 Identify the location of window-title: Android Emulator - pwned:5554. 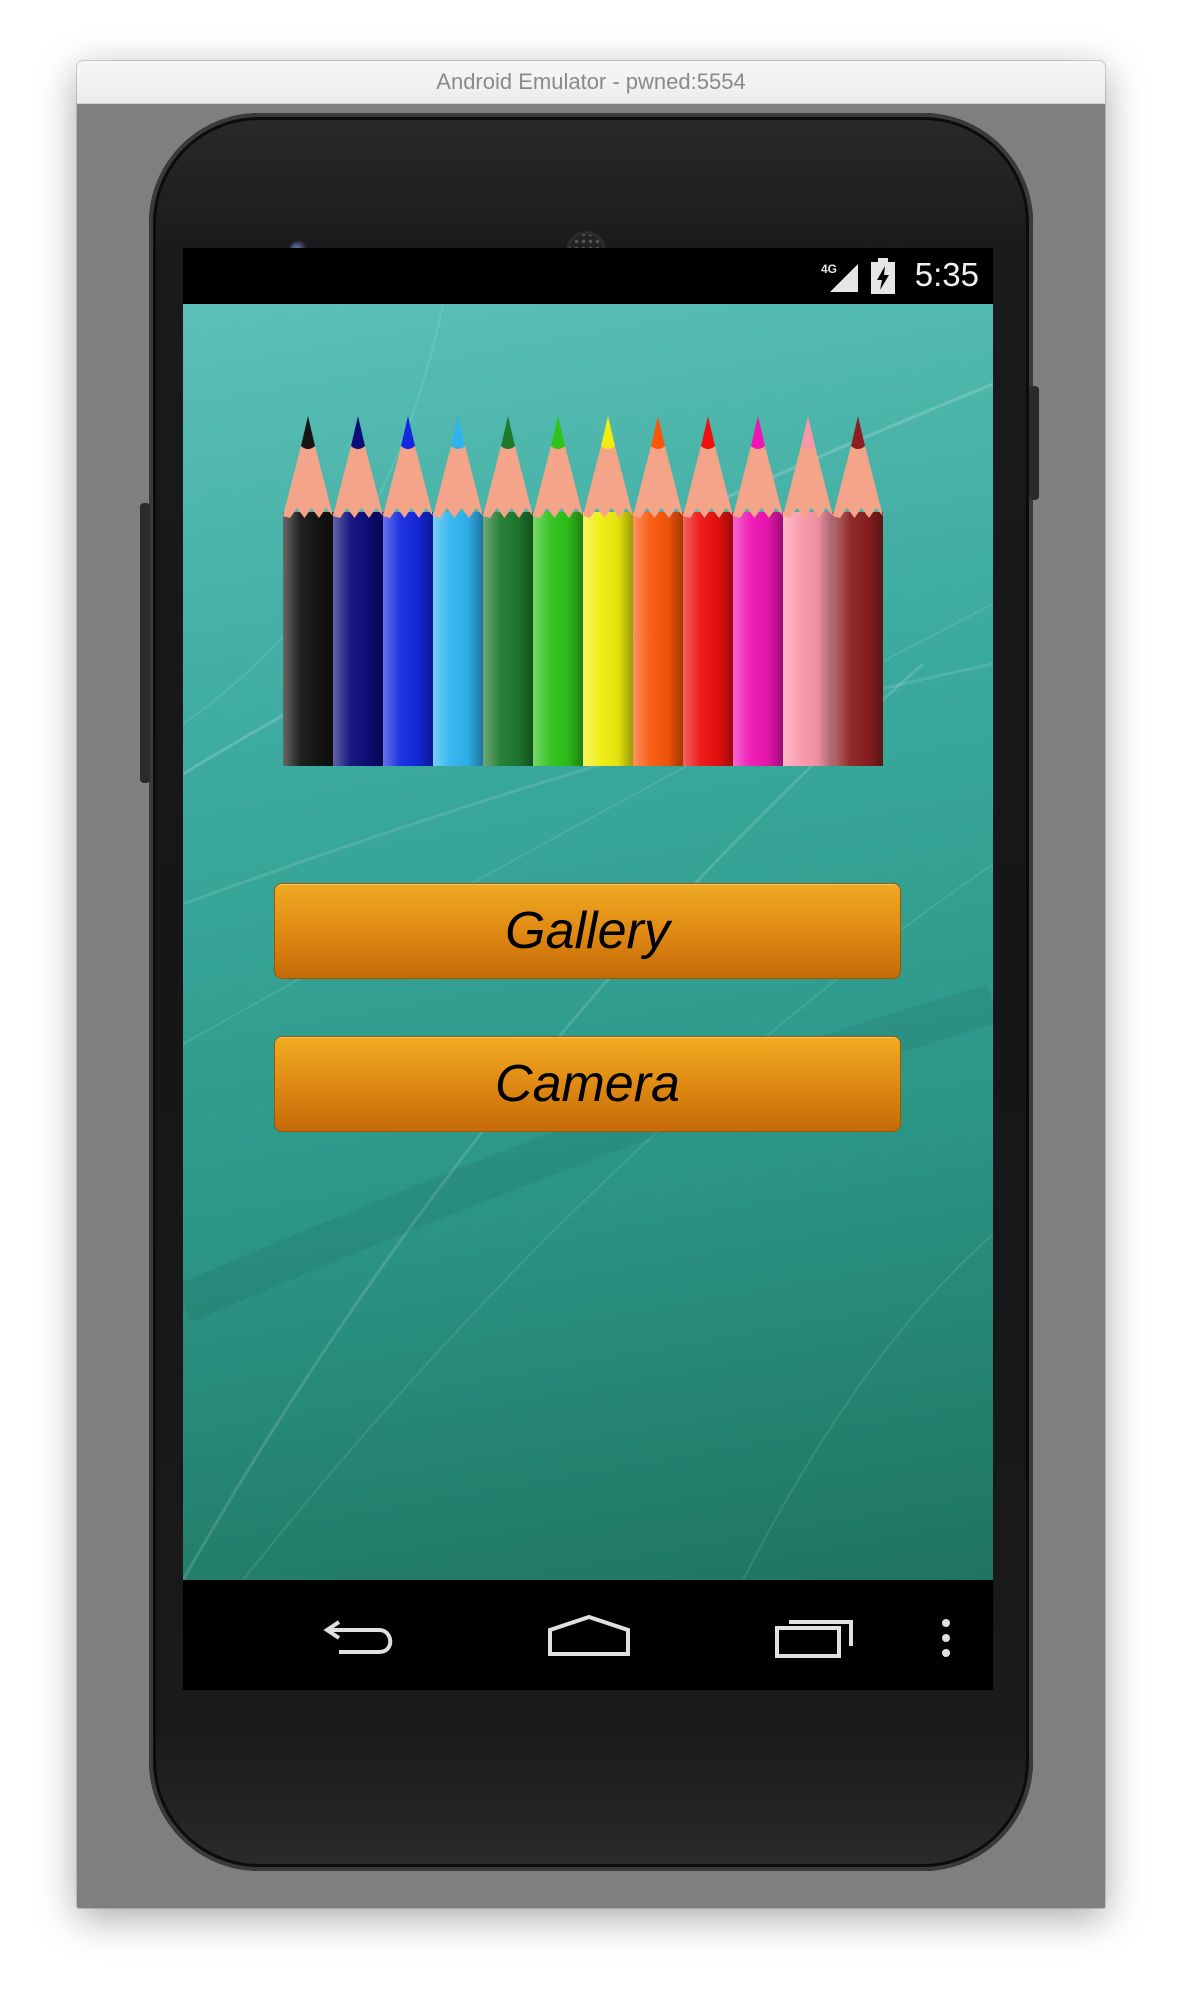
(591, 82).